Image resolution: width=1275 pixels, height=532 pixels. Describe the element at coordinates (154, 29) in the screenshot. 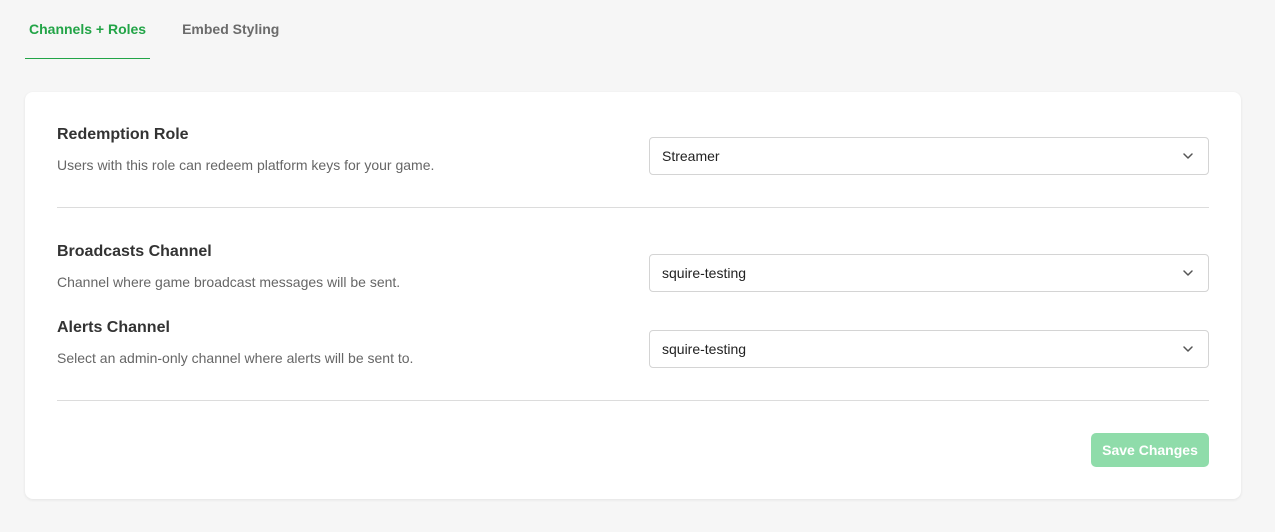

I see `settings-tabs: Channels + Roles Embed Styling` at that location.